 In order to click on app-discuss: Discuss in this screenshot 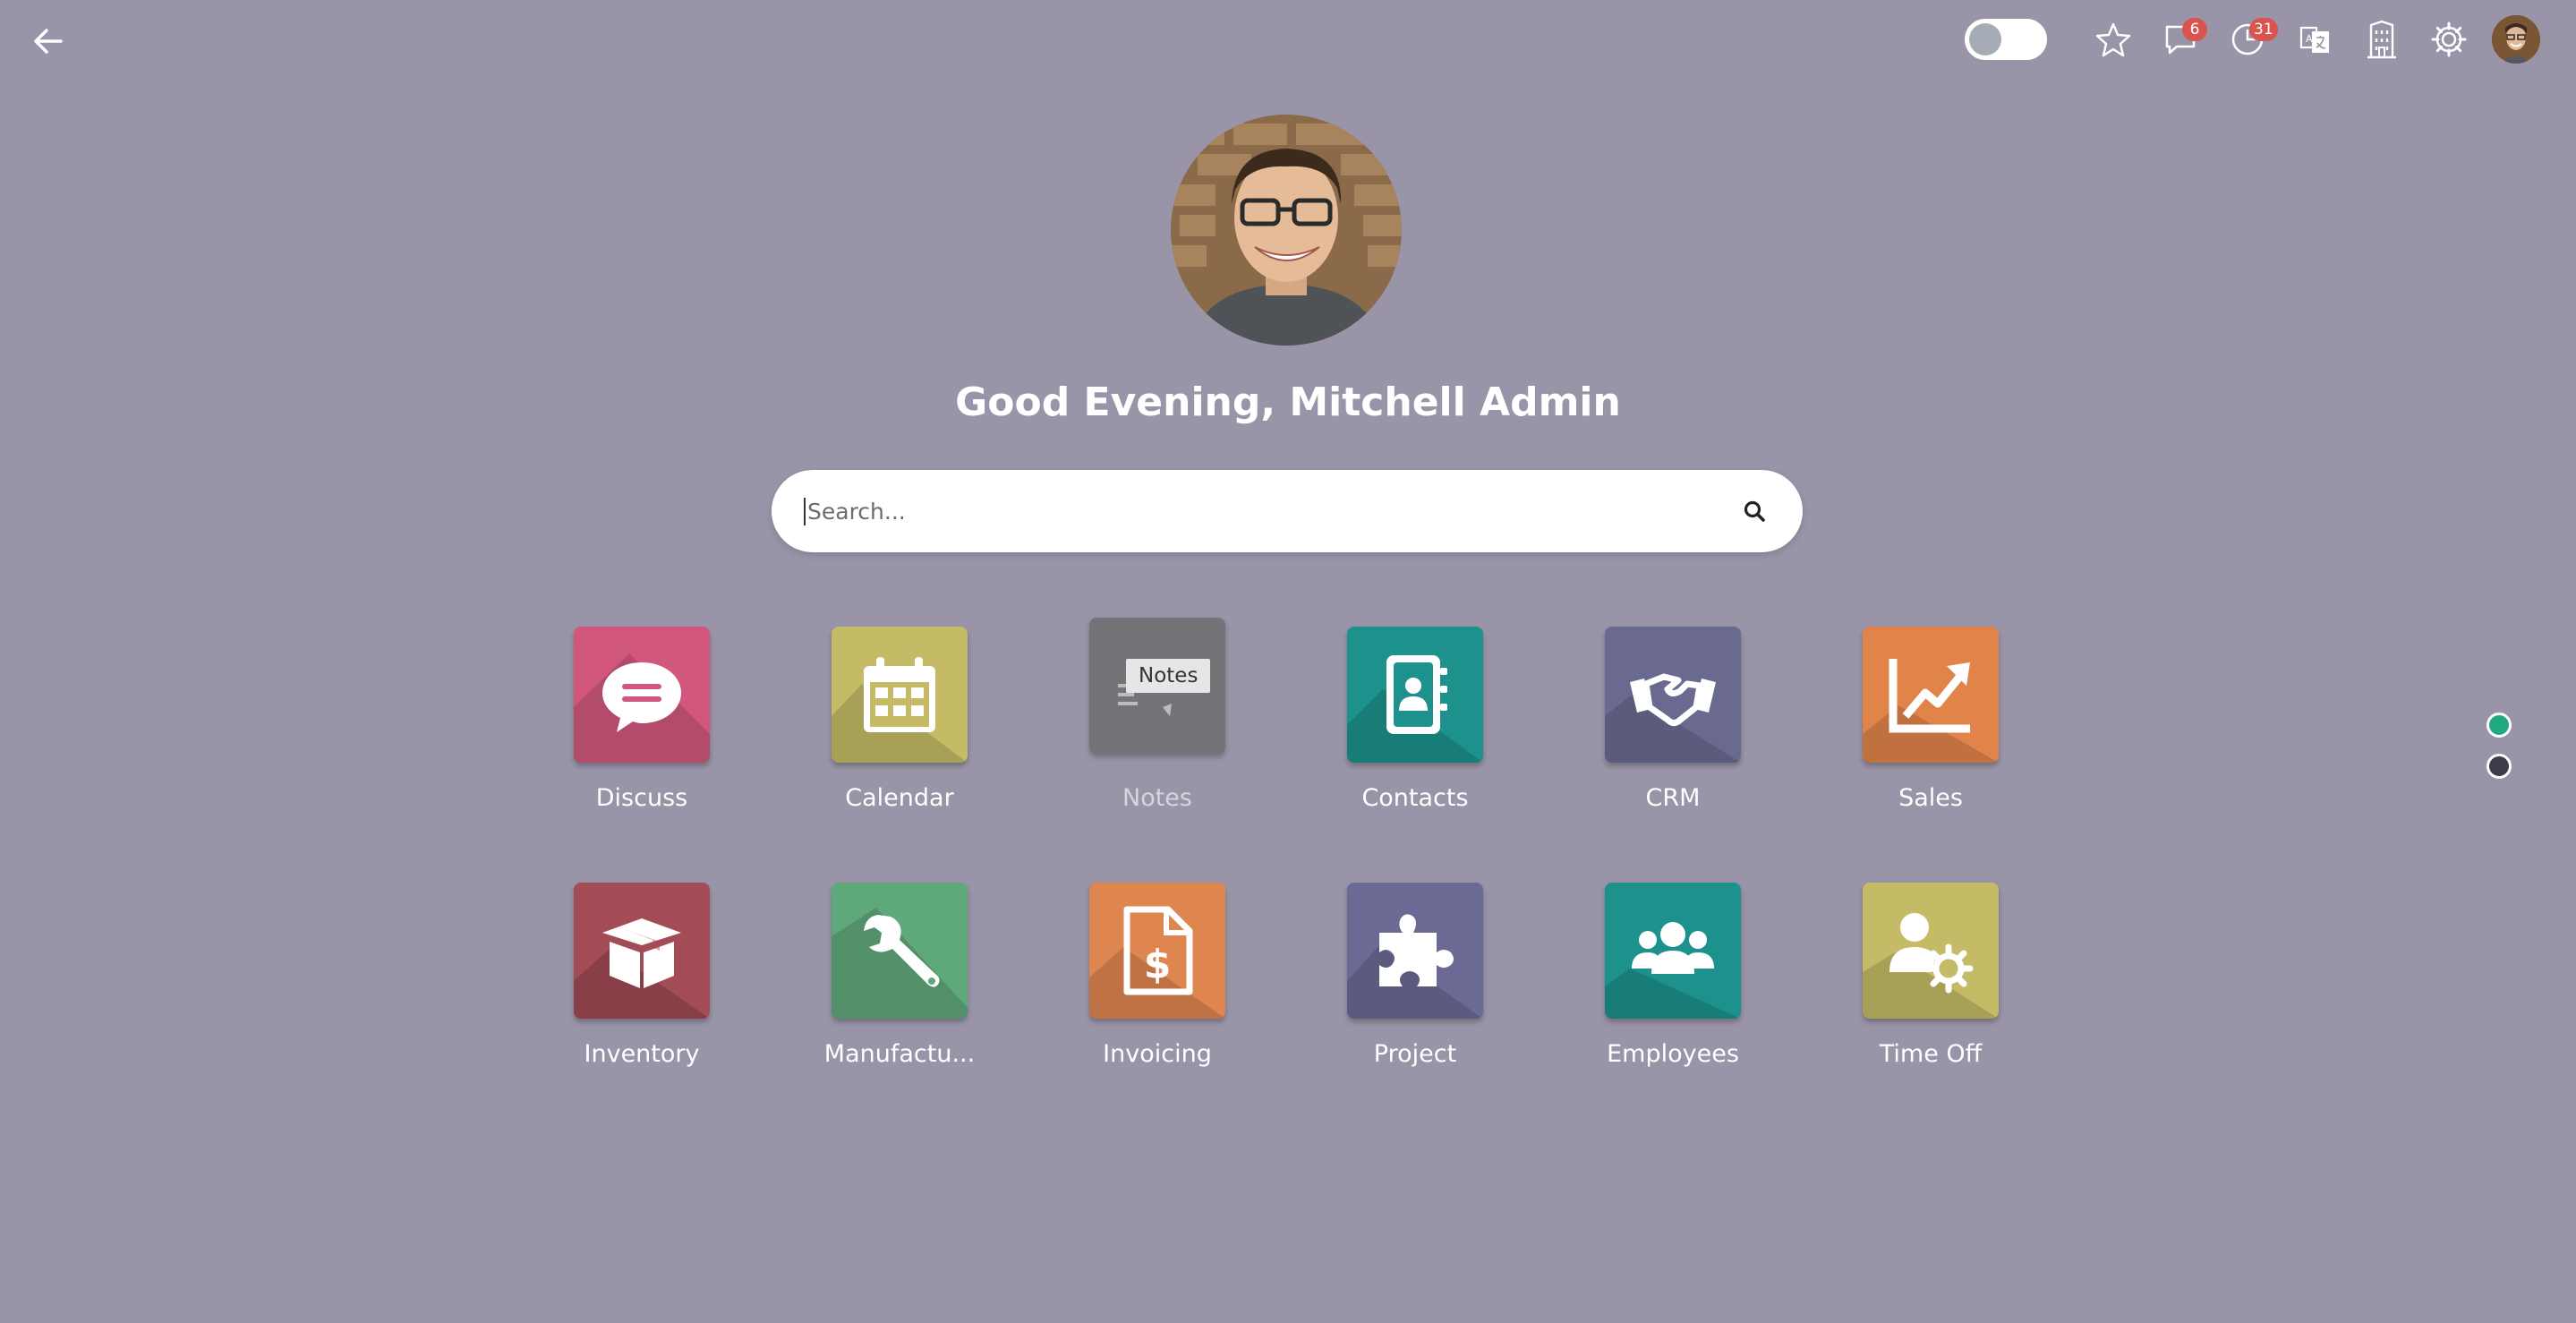, I will do `click(641, 719)`.